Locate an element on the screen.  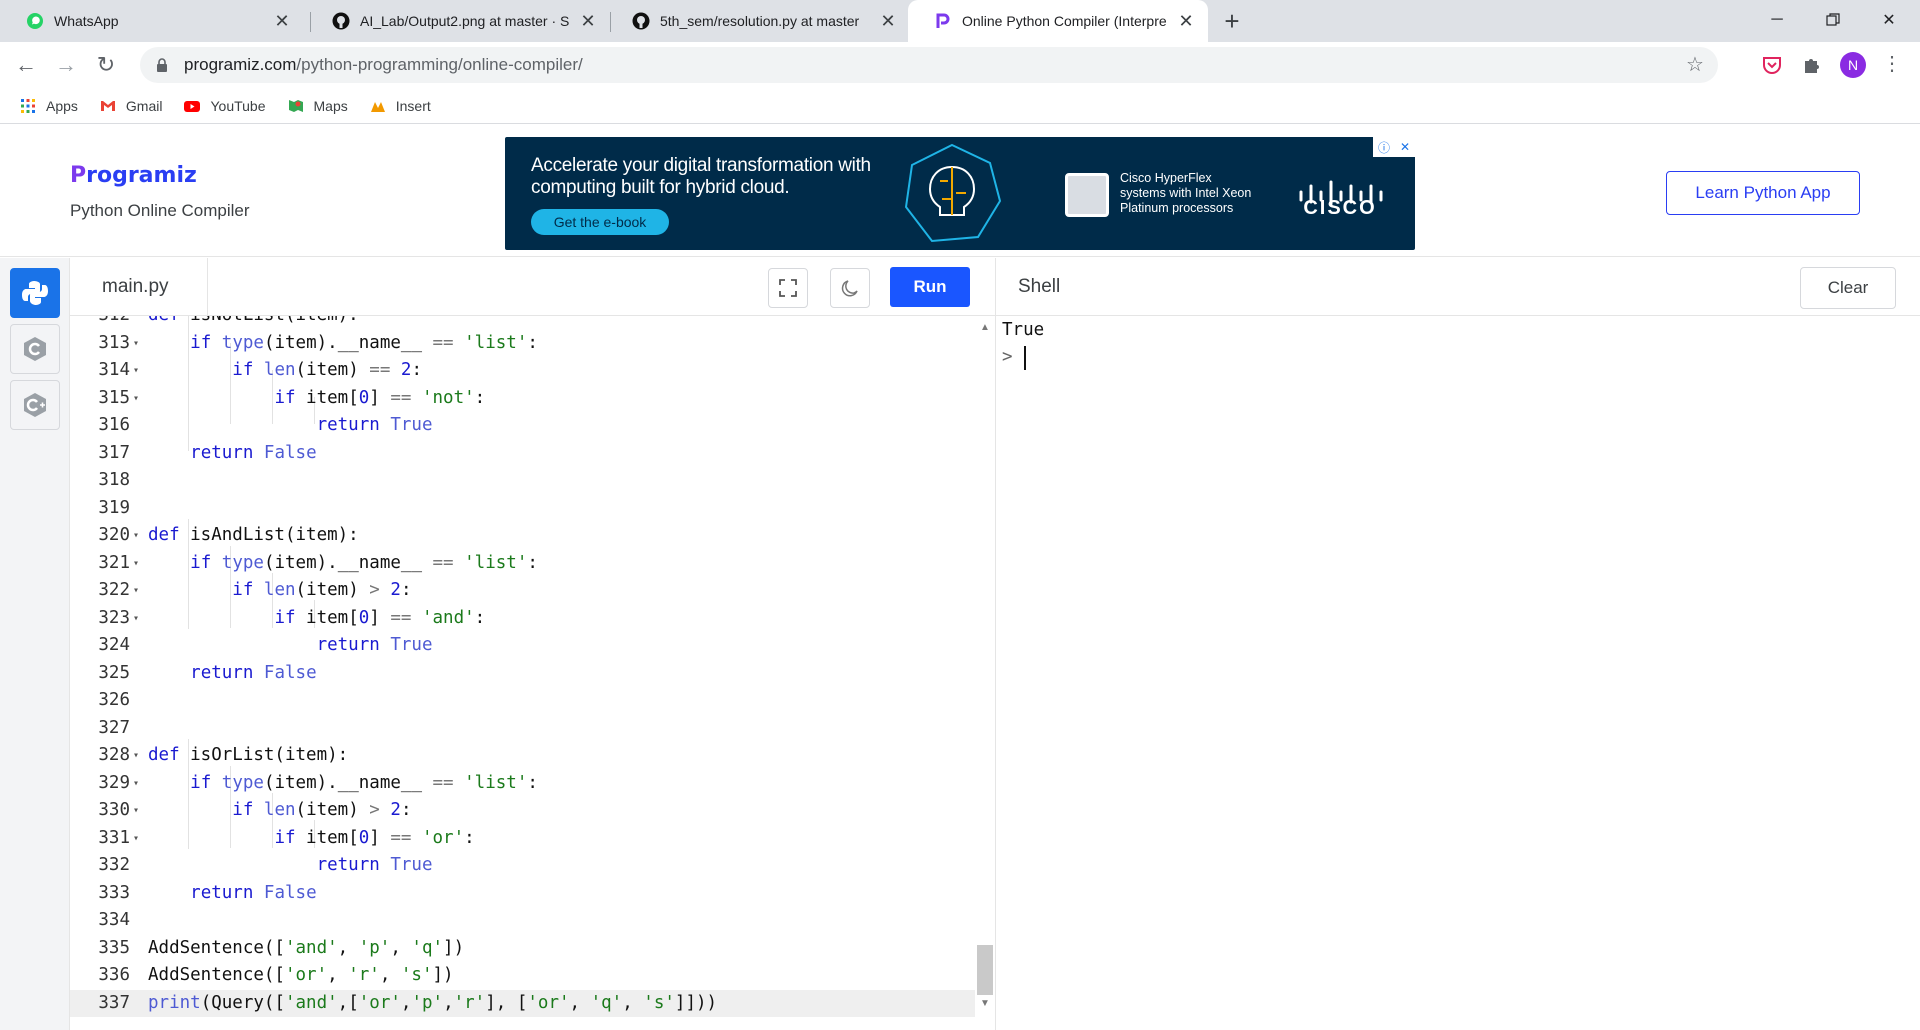
lock-icon is located at coordinates (162, 65).